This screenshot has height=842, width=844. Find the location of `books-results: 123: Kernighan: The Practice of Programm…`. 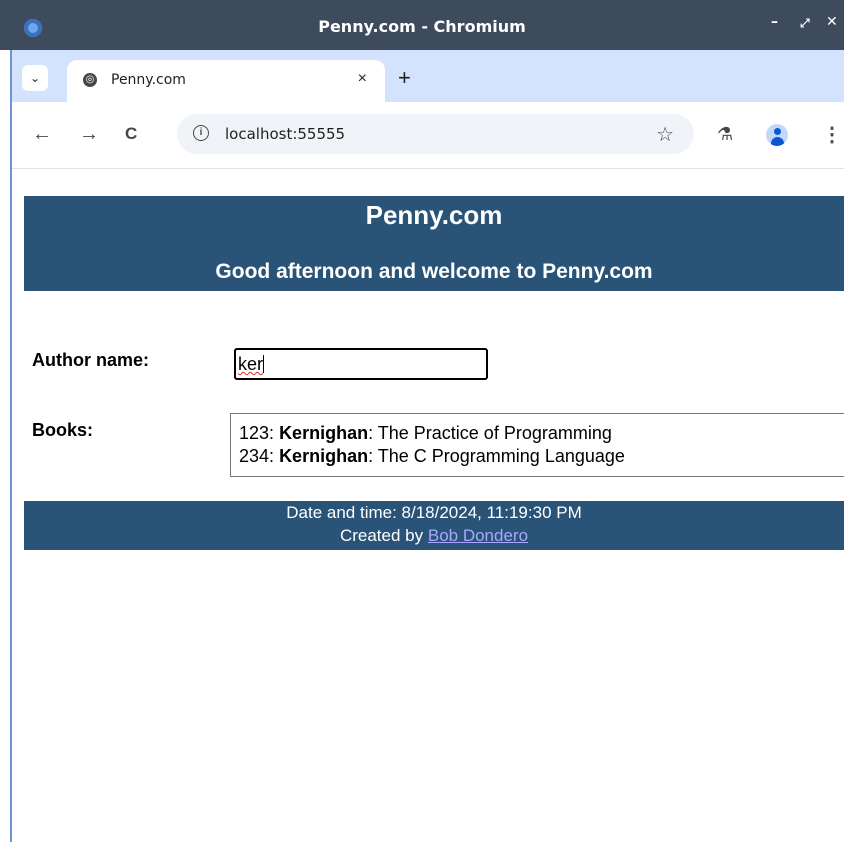

books-results: 123: Kernighan: The Practice of Programm… is located at coordinates (537, 445).